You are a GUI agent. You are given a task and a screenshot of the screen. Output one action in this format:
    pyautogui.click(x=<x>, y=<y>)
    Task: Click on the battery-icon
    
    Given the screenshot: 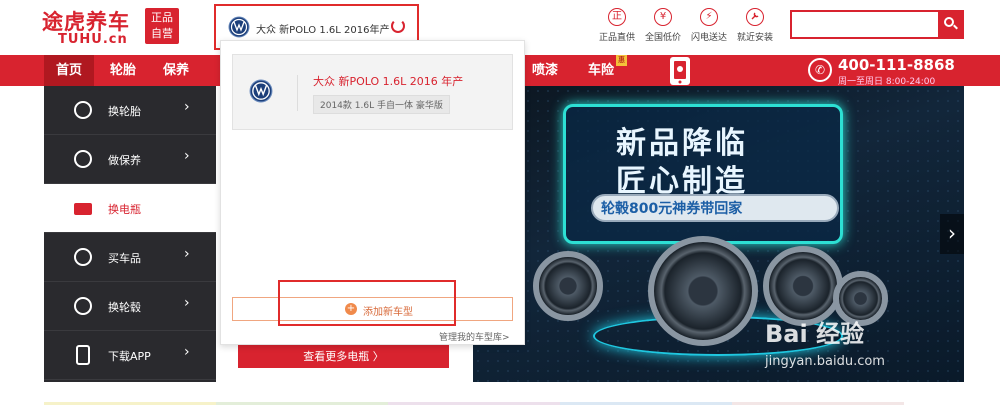 What is the action you would take?
    pyautogui.click(x=83, y=209)
    